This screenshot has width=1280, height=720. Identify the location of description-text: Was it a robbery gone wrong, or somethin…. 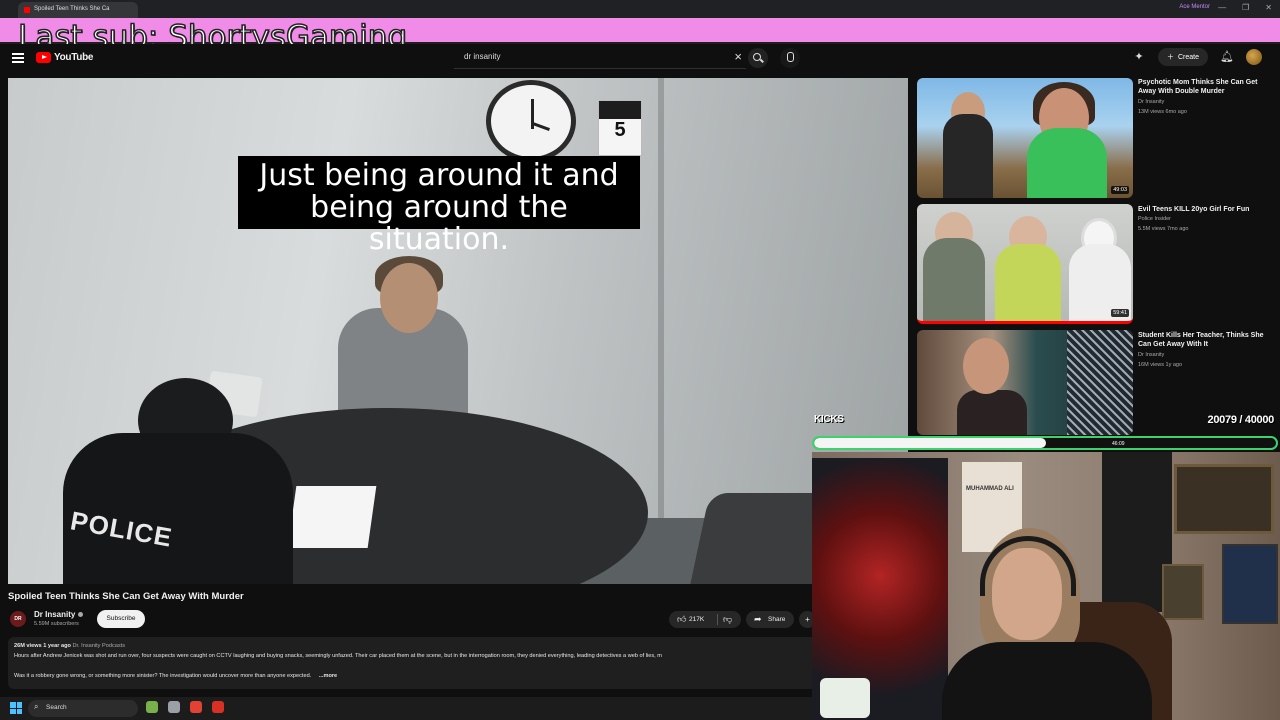
(163, 676).